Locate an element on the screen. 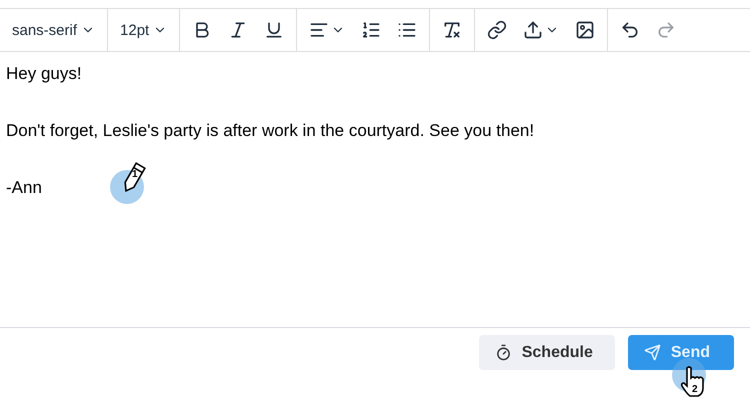  image-icon is located at coordinates (585, 30).